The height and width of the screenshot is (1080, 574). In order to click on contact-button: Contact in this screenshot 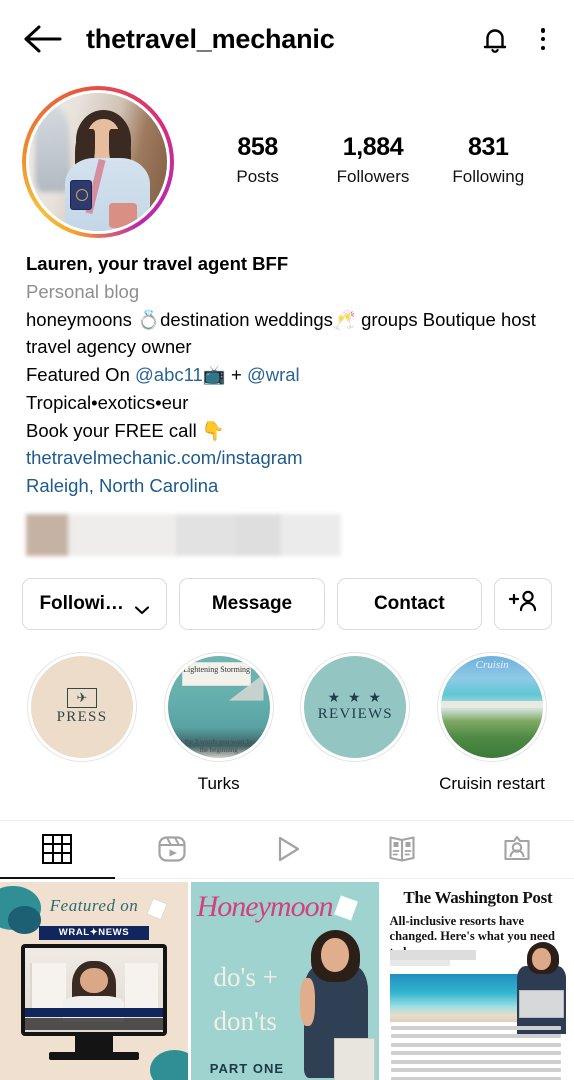, I will do `click(409, 603)`.